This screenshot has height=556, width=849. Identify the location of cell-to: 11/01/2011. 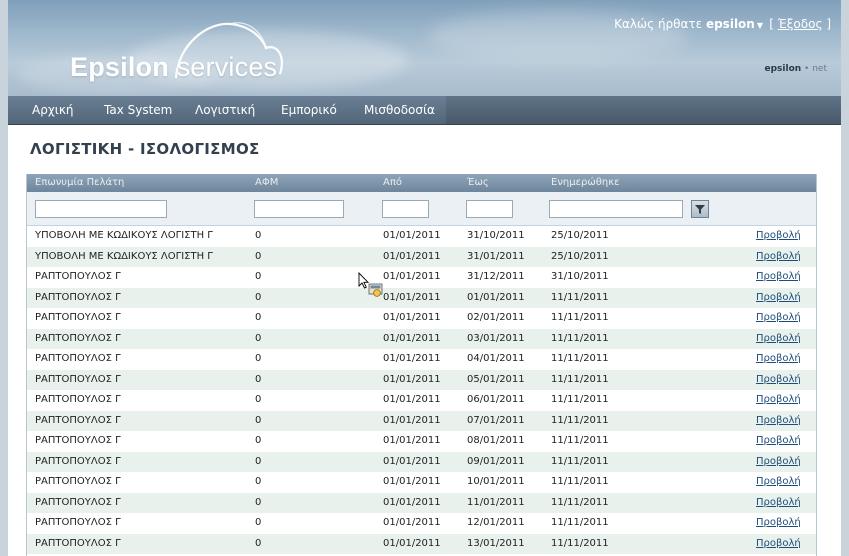
(496, 502).